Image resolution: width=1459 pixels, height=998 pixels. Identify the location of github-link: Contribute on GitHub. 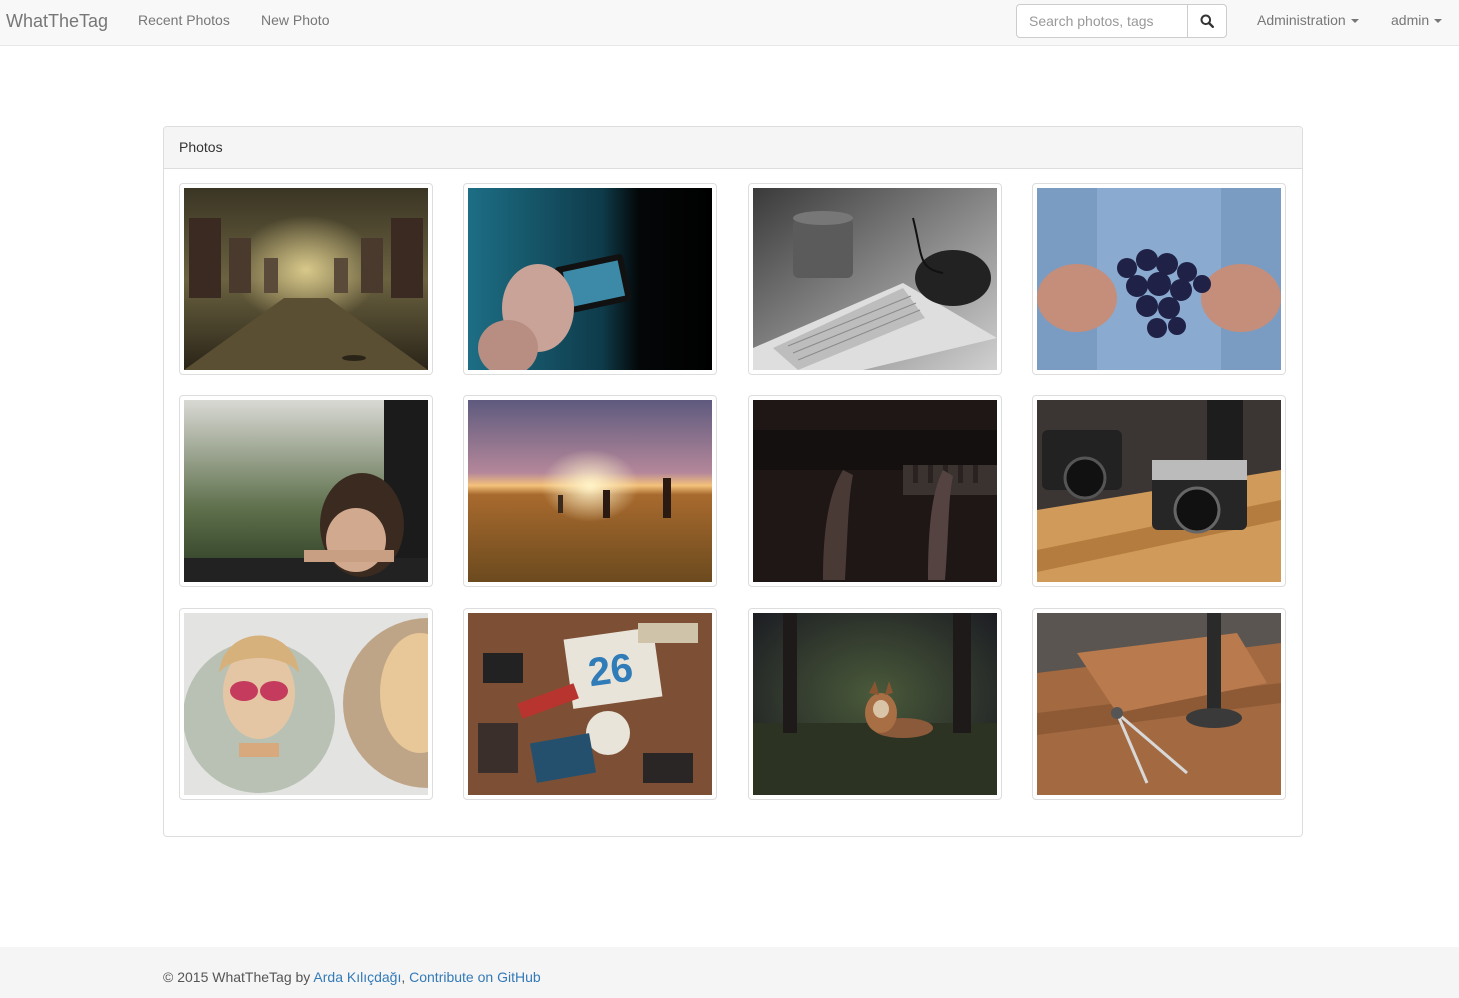
(475, 977).